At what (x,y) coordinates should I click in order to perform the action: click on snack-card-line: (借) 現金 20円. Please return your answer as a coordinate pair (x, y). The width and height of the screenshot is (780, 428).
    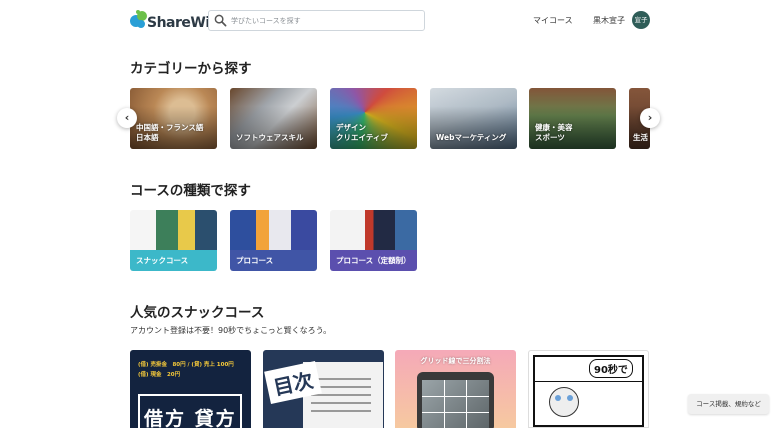
    Looking at the image, I should click on (159, 375).